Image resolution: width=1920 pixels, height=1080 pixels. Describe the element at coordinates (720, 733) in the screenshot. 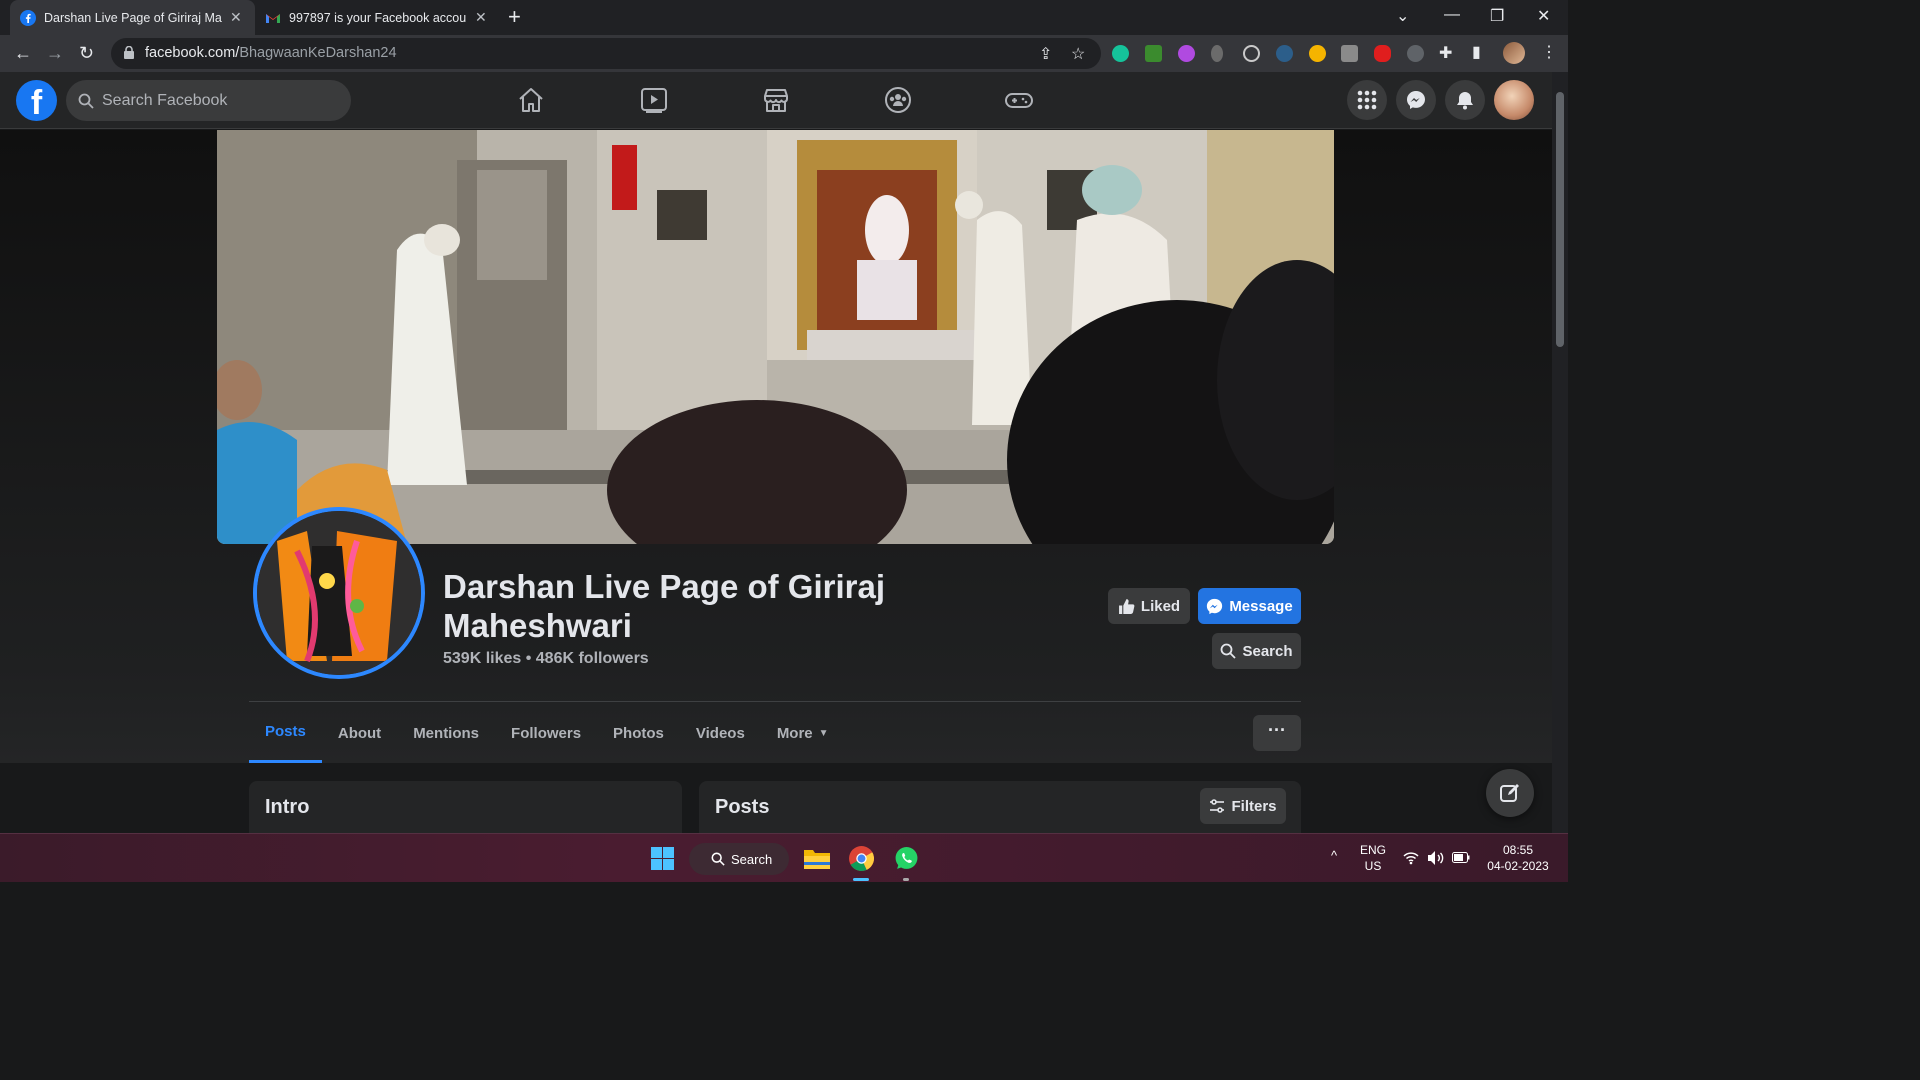

I see `tab-videos: Videos` at that location.